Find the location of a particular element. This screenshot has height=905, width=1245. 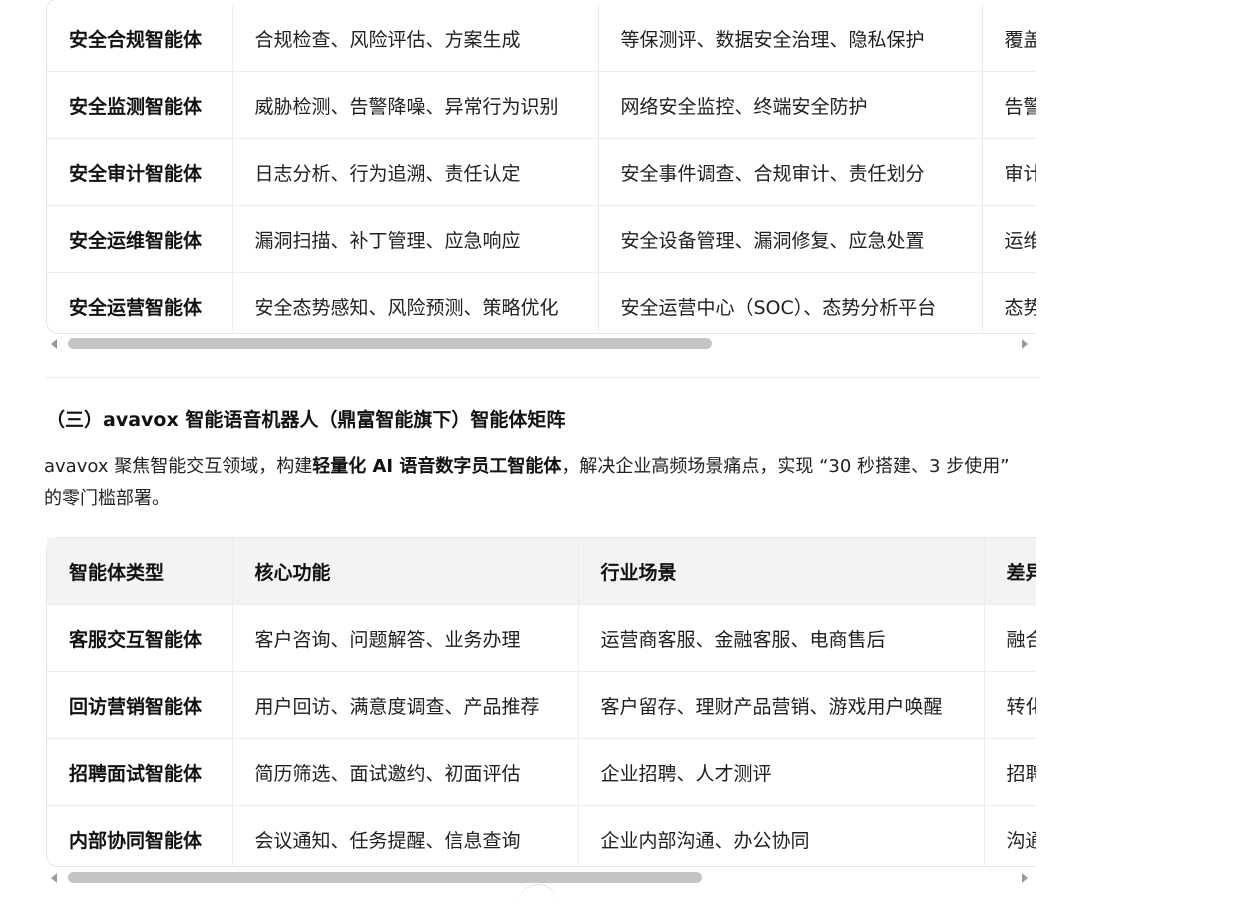

extra-cell: 沟通 is located at coordinates (1021, 840).